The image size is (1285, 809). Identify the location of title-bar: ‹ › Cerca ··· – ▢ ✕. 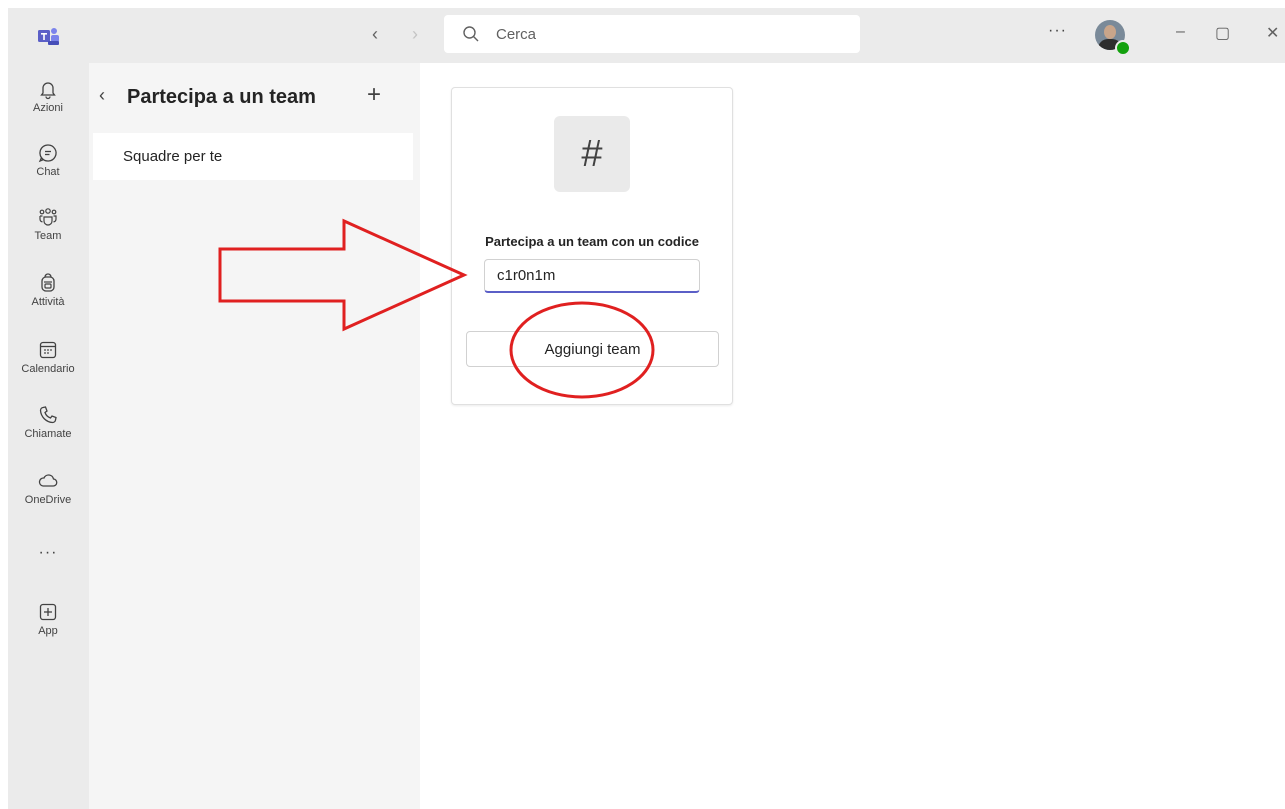
(646, 35).